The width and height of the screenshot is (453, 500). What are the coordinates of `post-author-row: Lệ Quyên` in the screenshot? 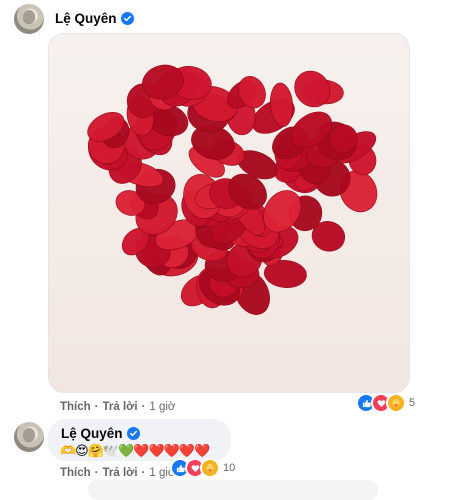 It's located at (94, 18).